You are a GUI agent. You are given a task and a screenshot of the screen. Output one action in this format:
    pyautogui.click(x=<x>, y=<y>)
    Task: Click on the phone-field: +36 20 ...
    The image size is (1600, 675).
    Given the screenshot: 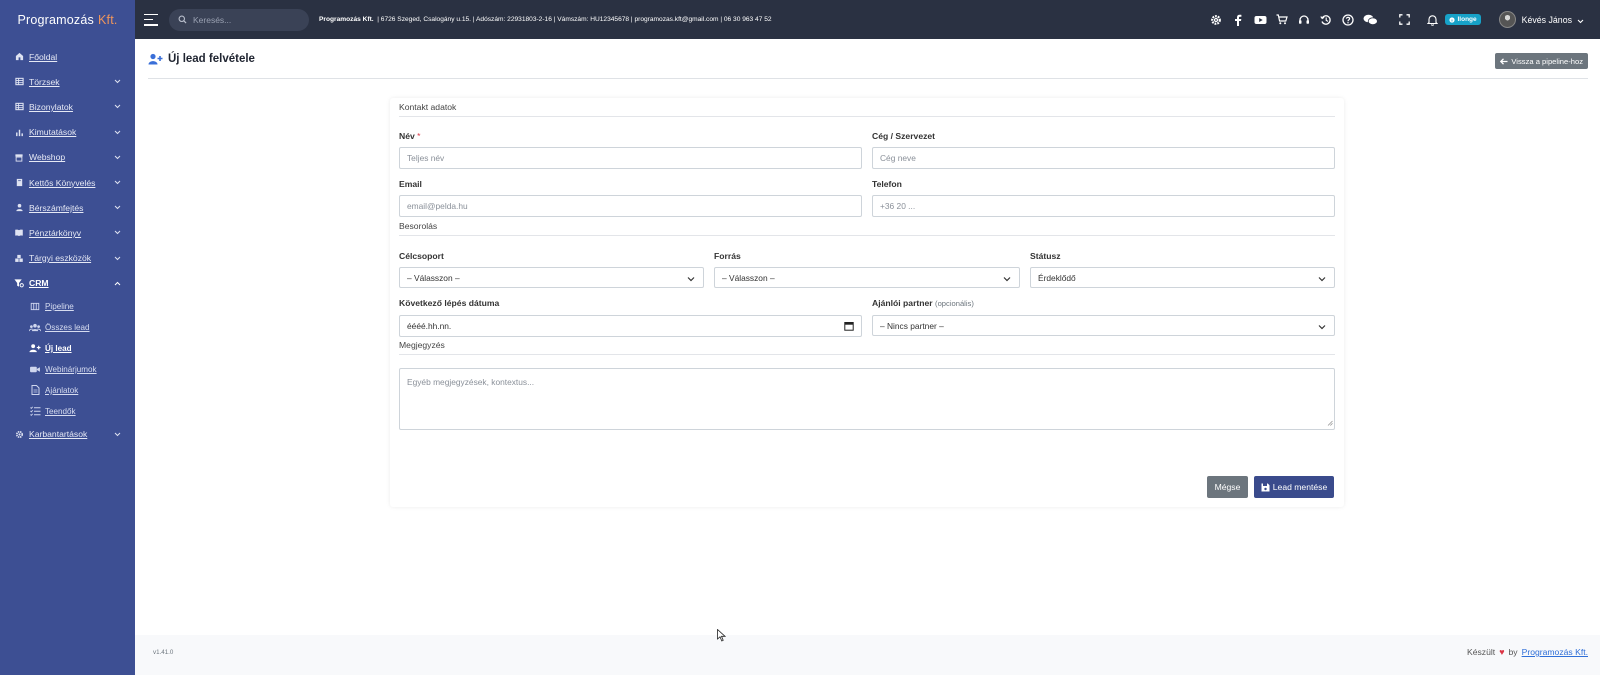 What is the action you would take?
    pyautogui.click(x=1103, y=206)
    